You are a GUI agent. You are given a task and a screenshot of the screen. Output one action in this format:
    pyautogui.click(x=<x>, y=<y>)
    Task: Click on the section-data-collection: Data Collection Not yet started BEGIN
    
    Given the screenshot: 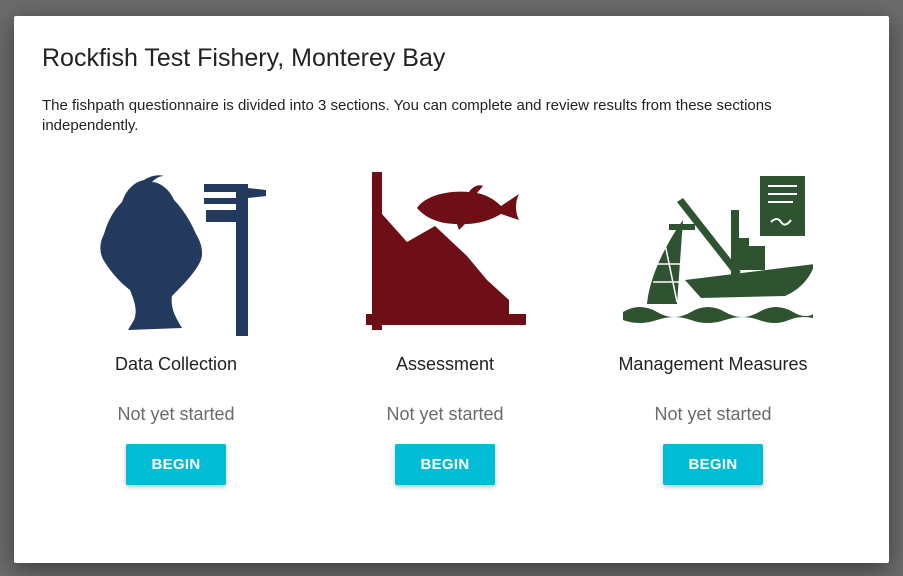 What is the action you would take?
    pyautogui.click(x=176, y=326)
    